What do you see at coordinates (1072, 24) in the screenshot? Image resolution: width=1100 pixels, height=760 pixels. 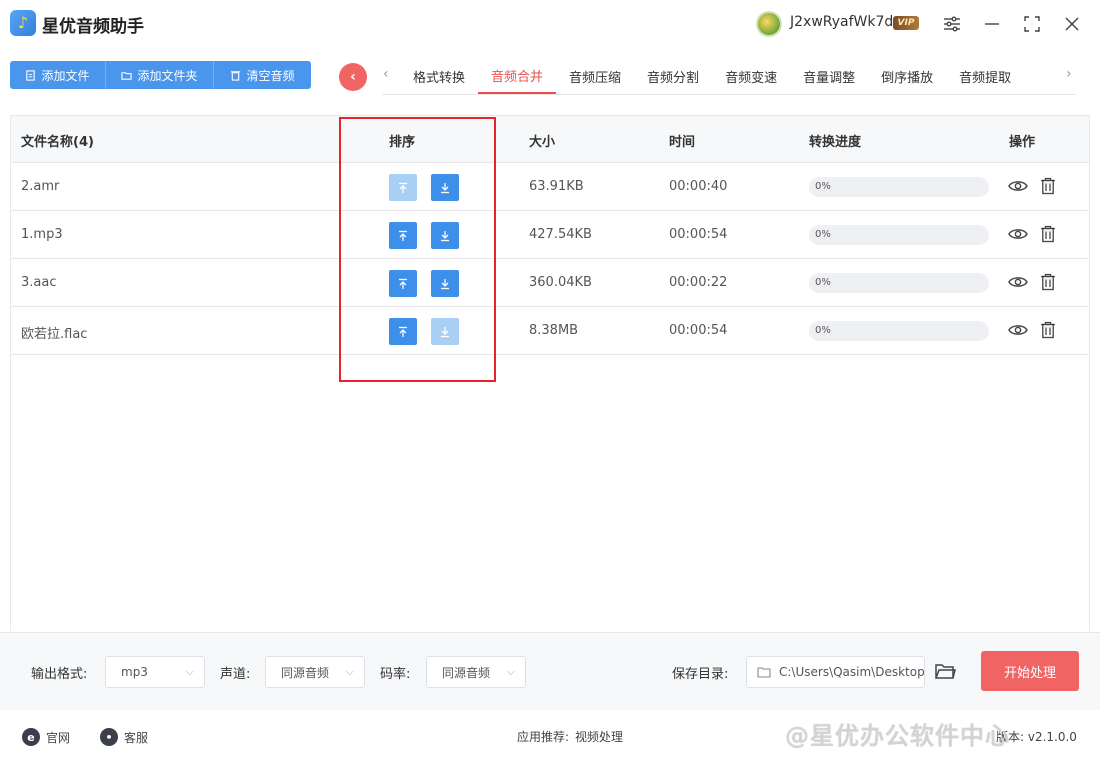 I see `close-icon` at bounding box center [1072, 24].